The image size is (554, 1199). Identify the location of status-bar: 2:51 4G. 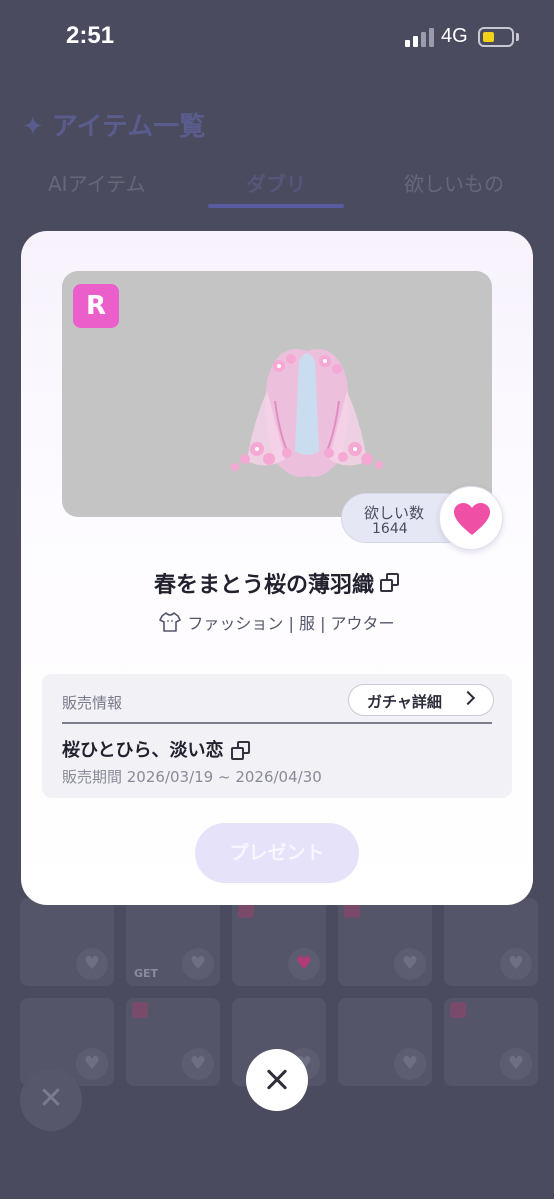
(277, 40).